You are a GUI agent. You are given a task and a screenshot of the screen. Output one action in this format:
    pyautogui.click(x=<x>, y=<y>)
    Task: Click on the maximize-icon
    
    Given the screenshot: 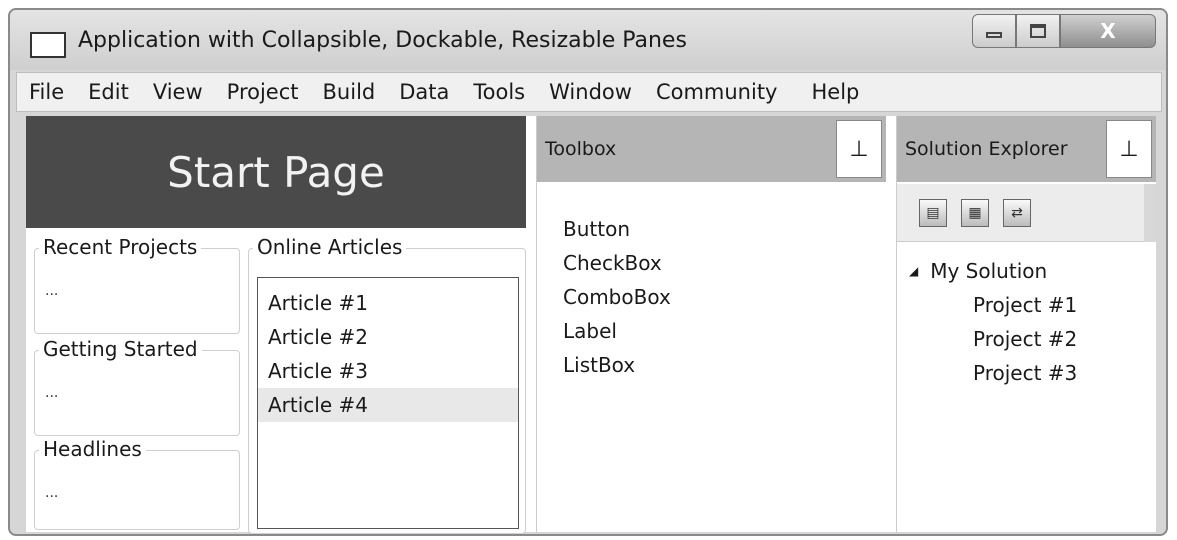 What is the action you would take?
    pyautogui.click(x=1038, y=31)
    